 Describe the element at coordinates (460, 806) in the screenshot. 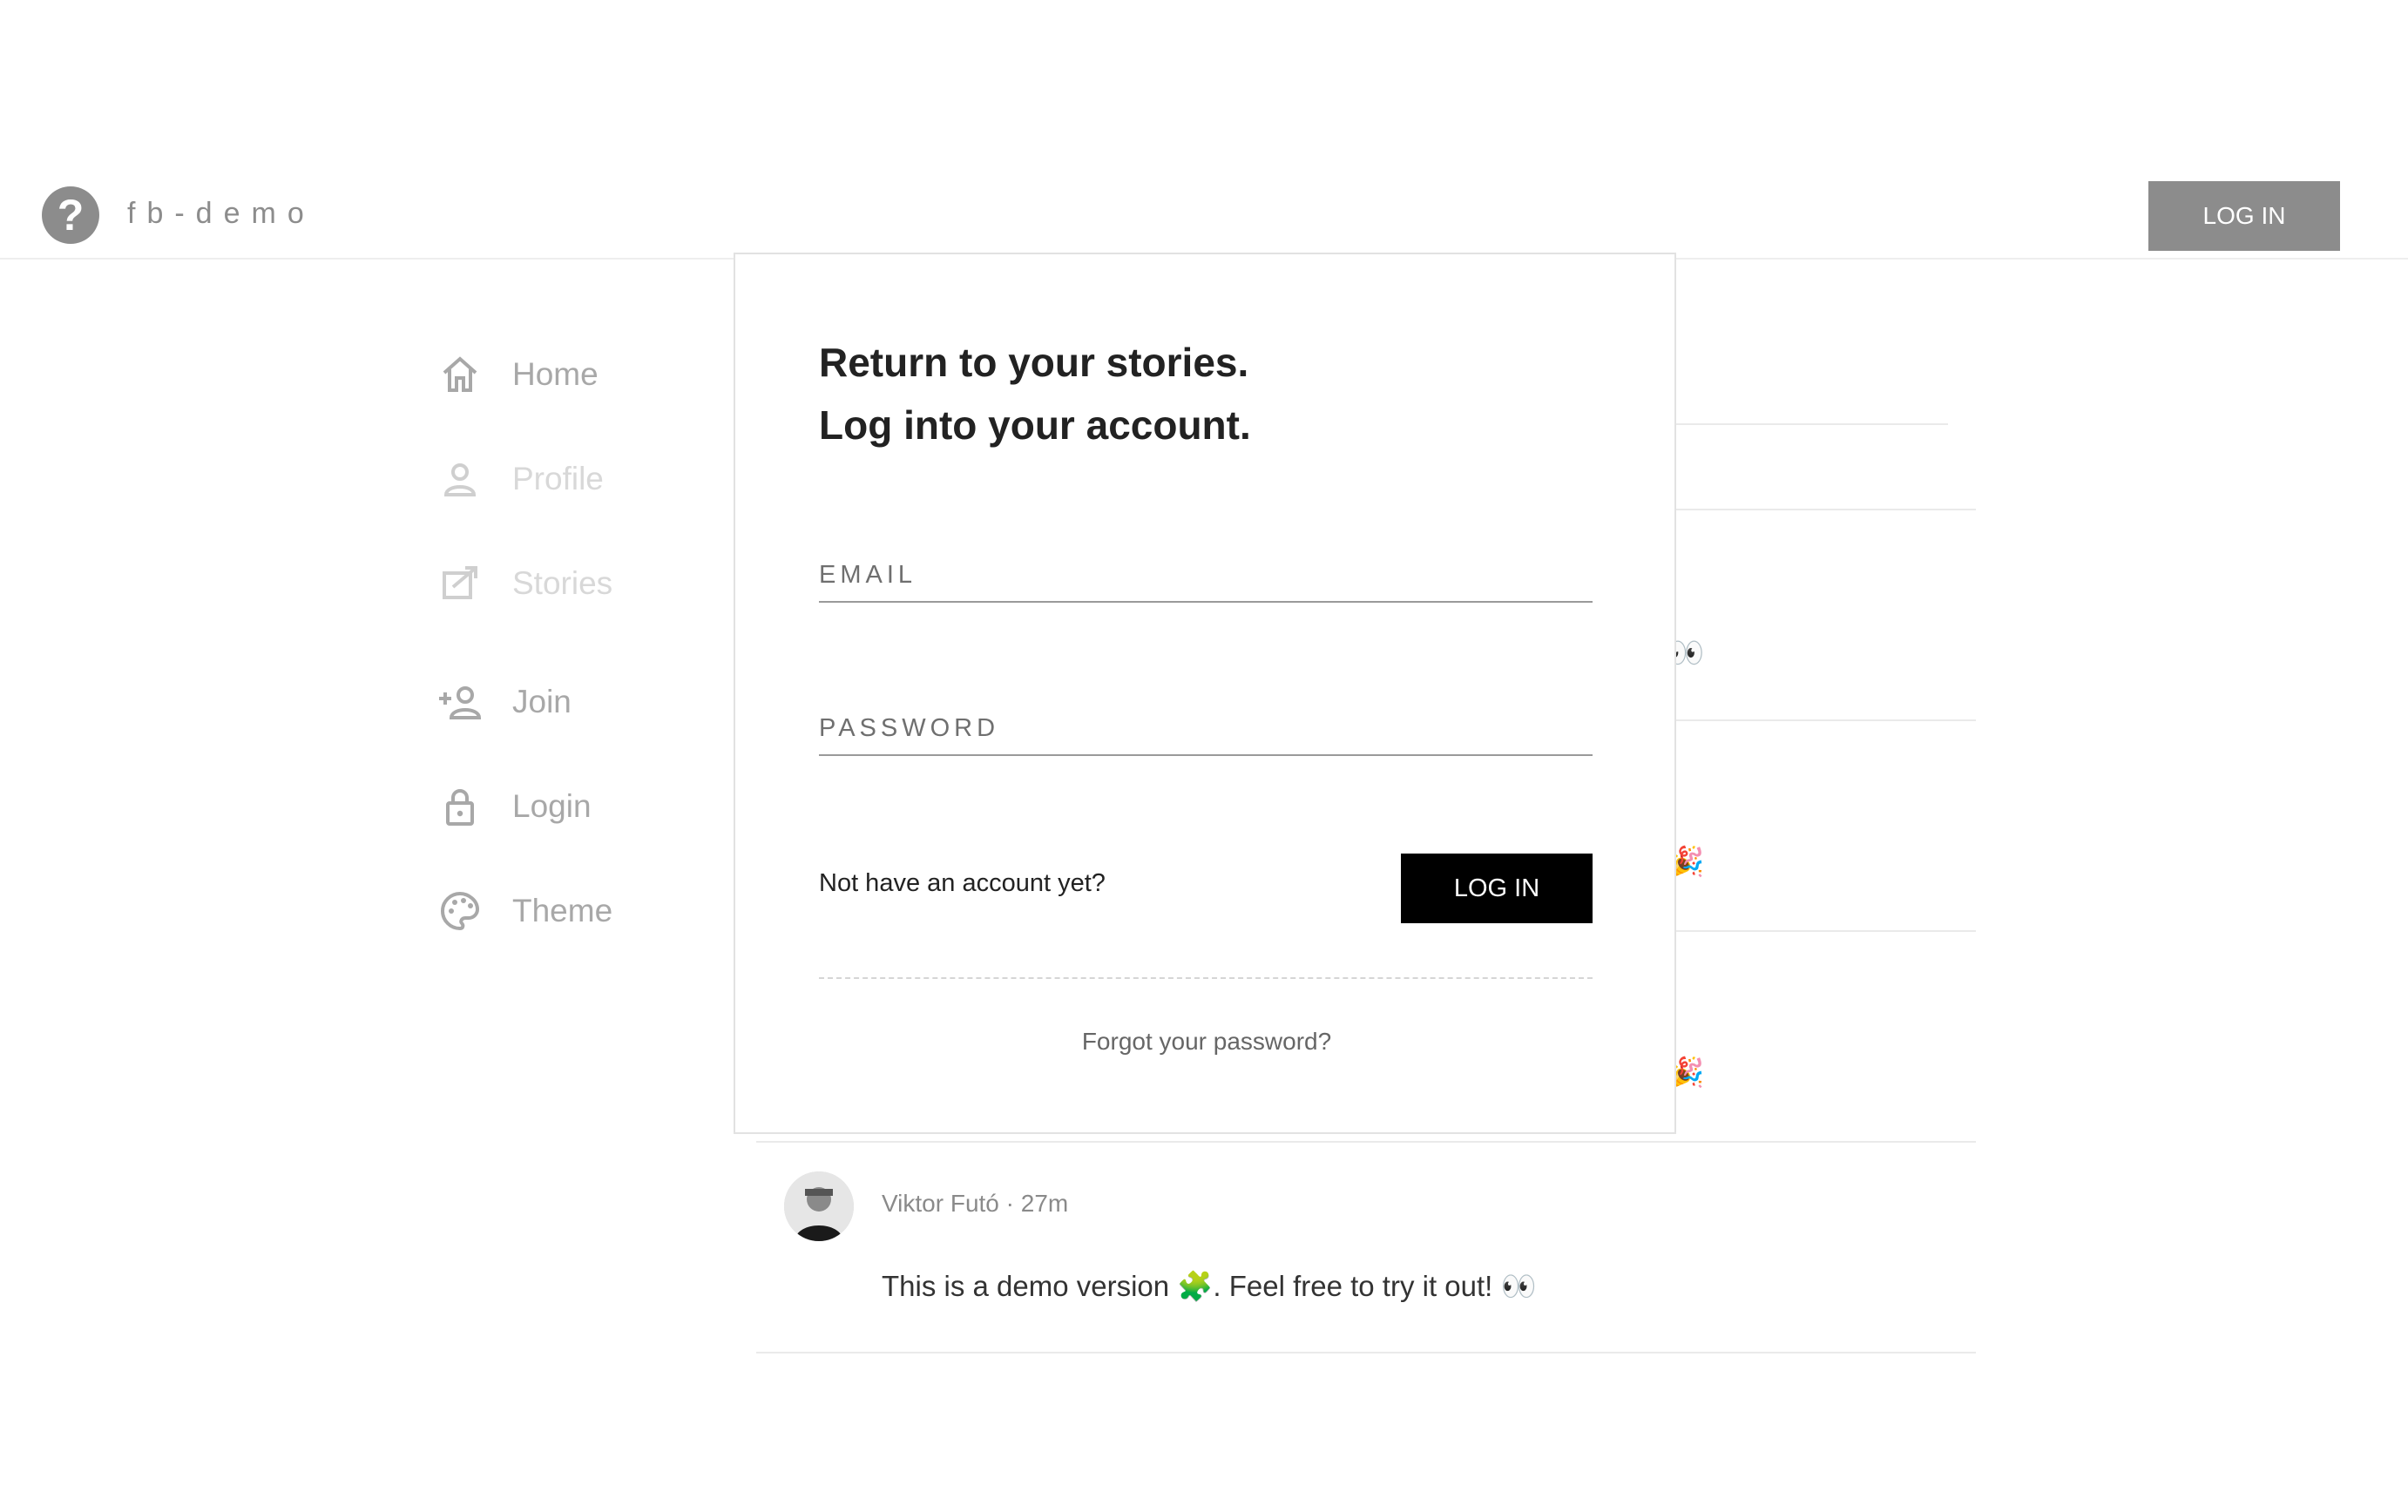

I see `lock-icon` at that location.